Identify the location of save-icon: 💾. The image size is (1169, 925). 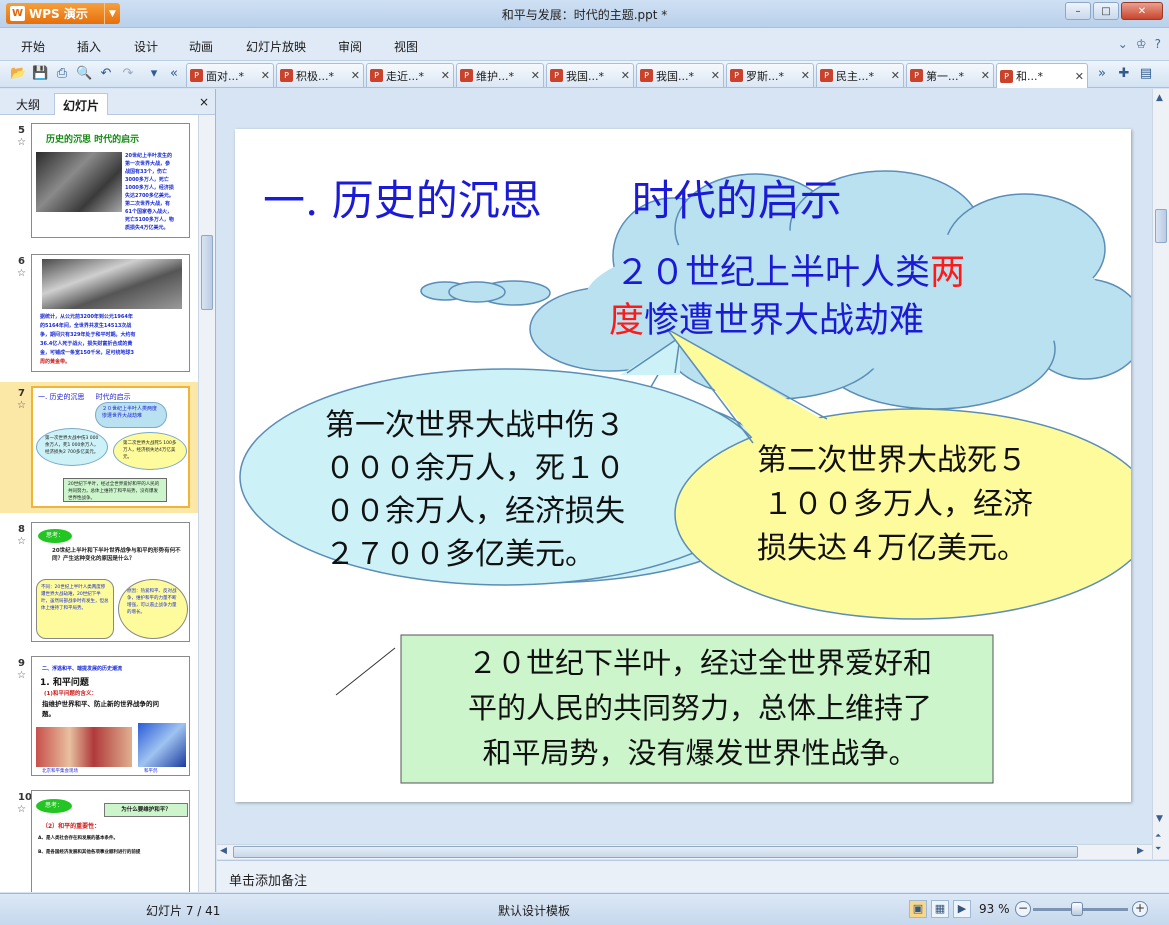
(40, 74).